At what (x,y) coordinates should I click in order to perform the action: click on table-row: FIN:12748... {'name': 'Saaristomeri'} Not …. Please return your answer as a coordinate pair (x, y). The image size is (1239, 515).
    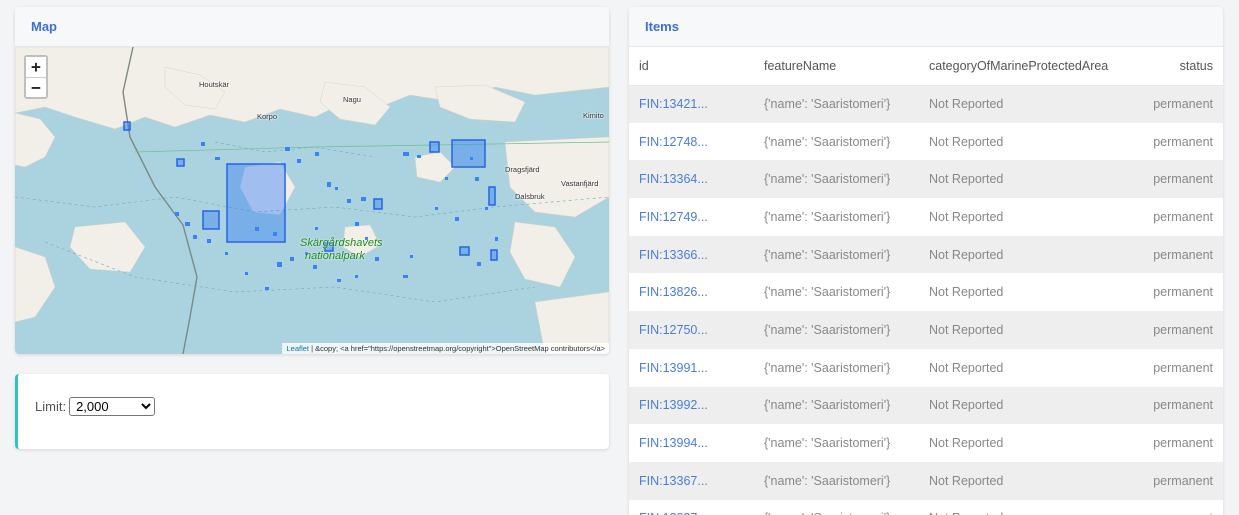
    Looking at the image, I should click on (926, 141).